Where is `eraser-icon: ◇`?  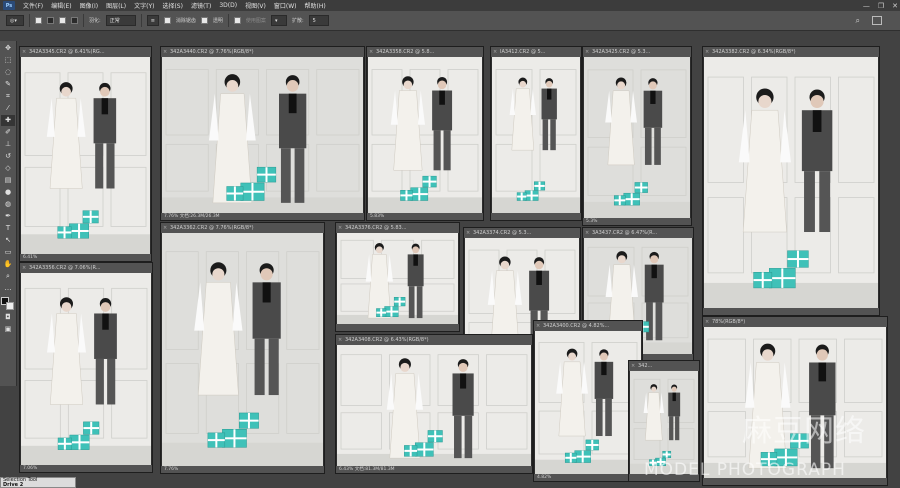
eraser-icon: ◇ is located at coordinates (8, 168).